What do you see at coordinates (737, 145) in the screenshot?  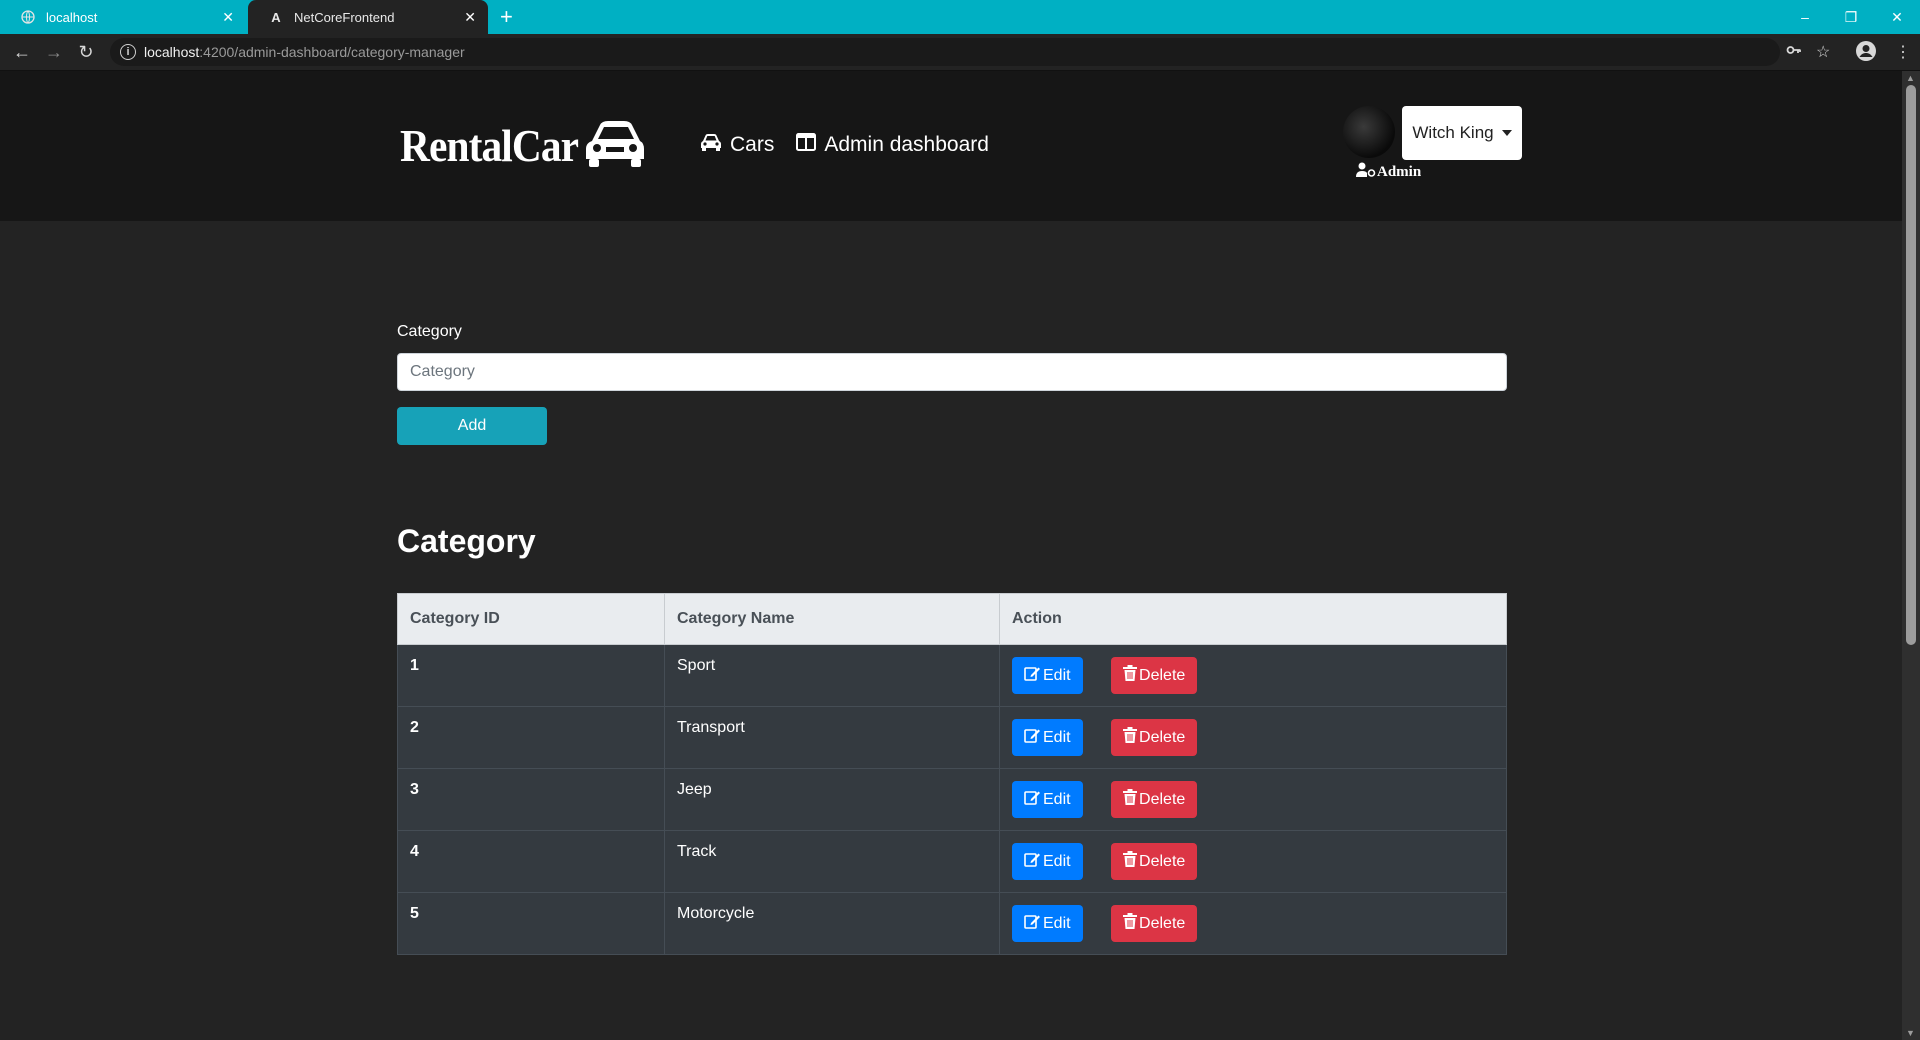 I see `nav-cars-link: Cars` at bounding box center [737, 145].